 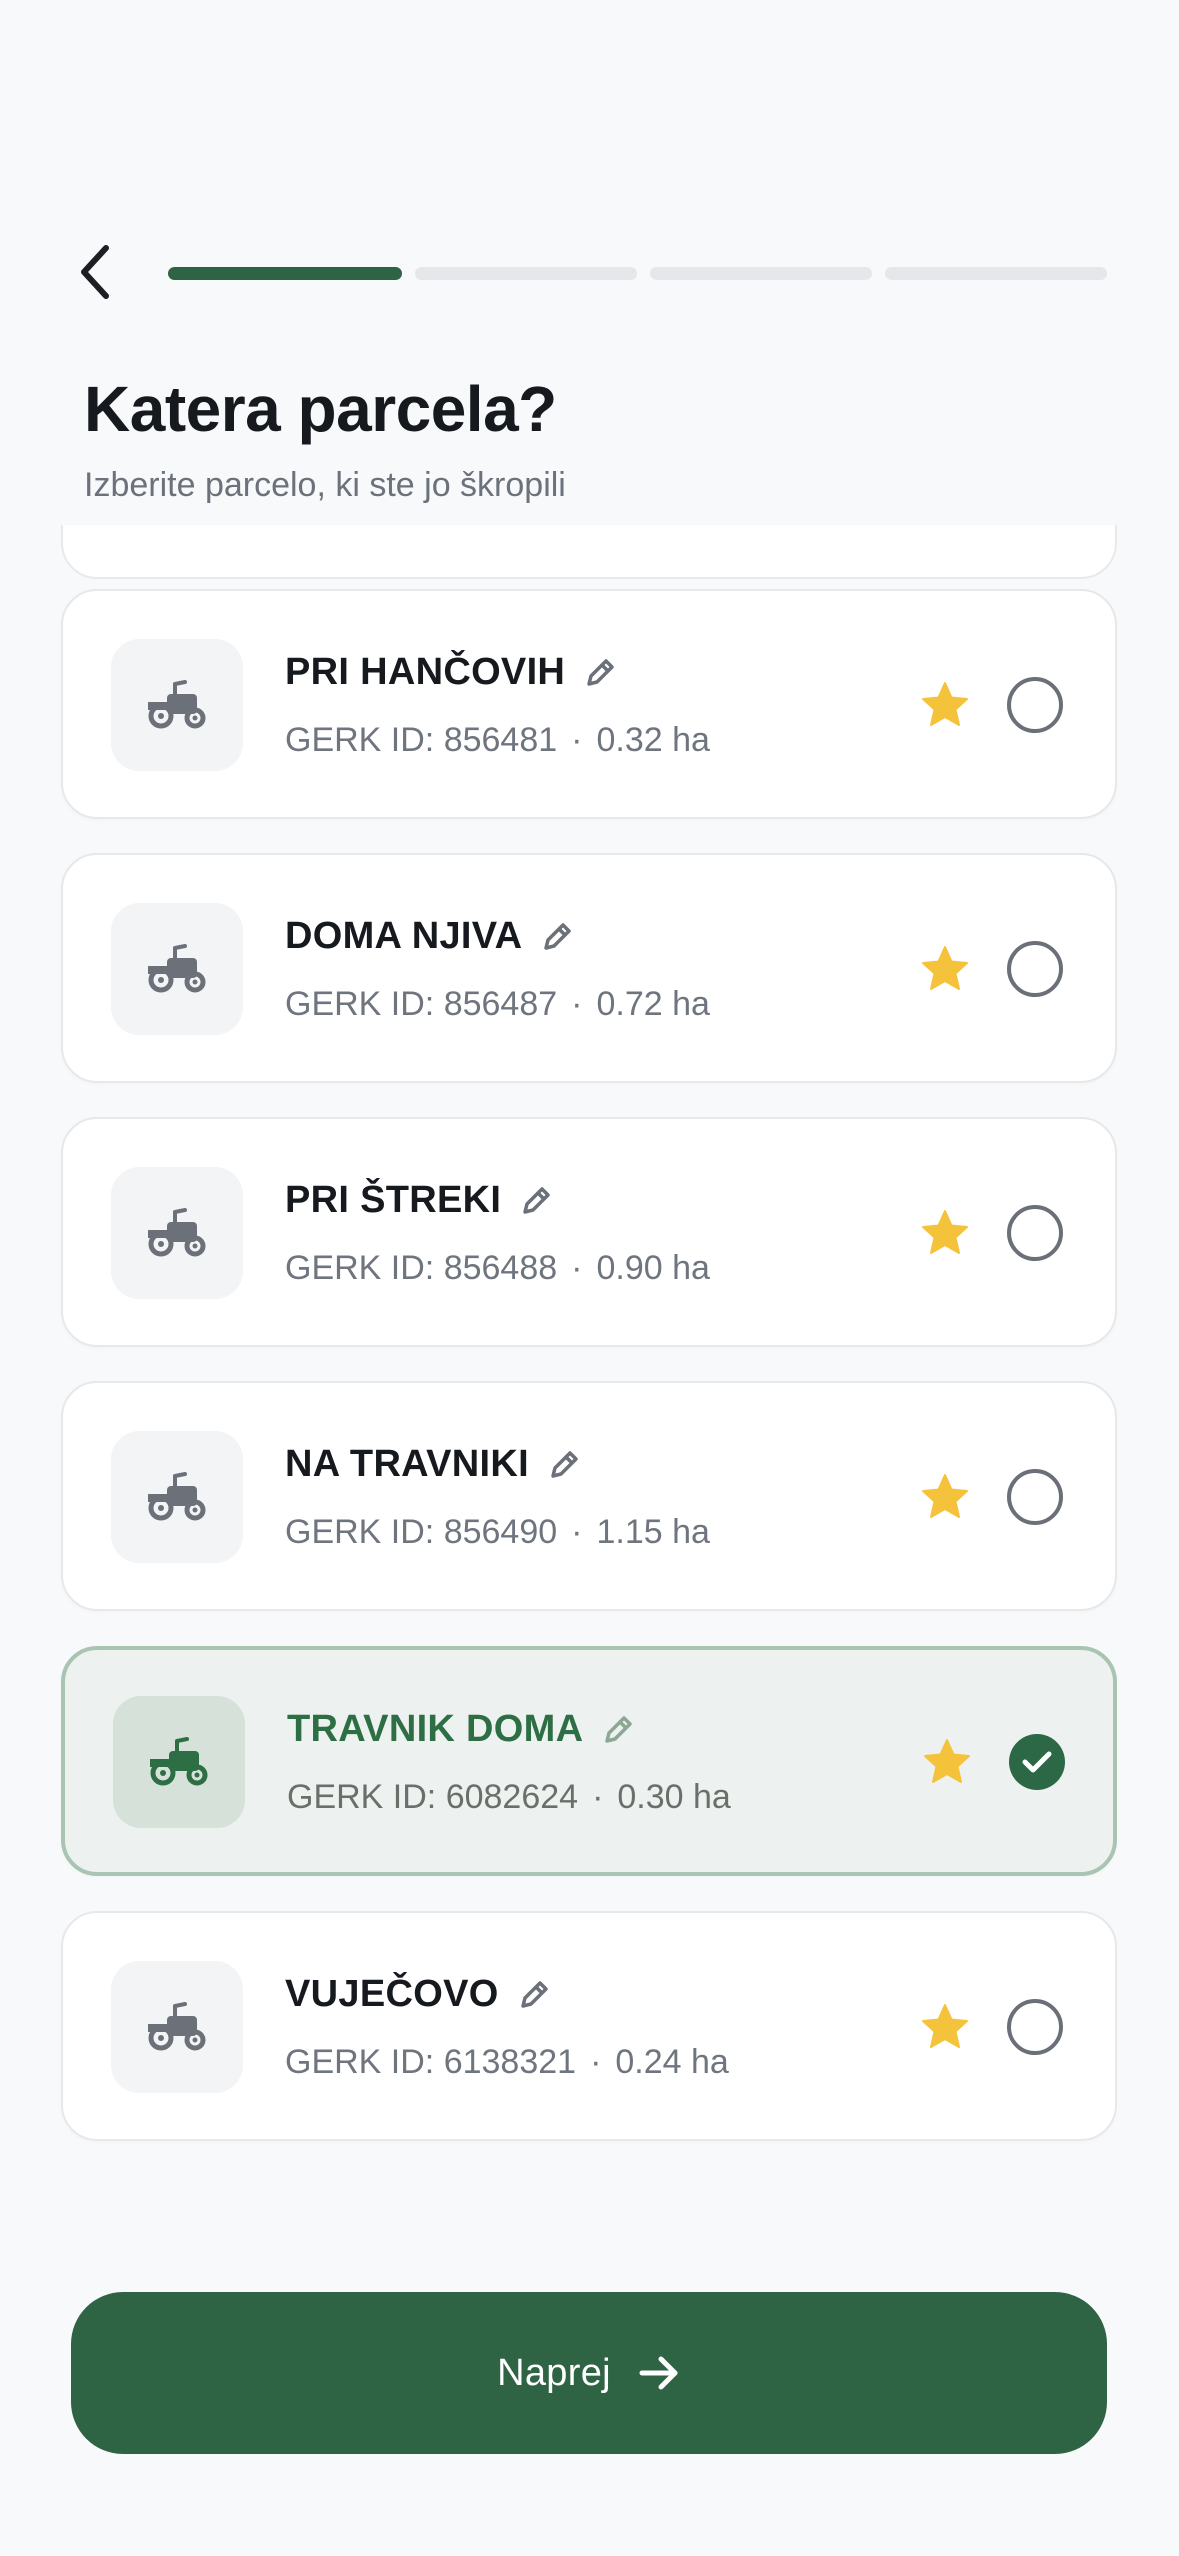 What do you see at coordinates (392, 1994) in the screenshot?
I see `parcel-name: VUJEČOVO` at bounding box center [392, 1994].